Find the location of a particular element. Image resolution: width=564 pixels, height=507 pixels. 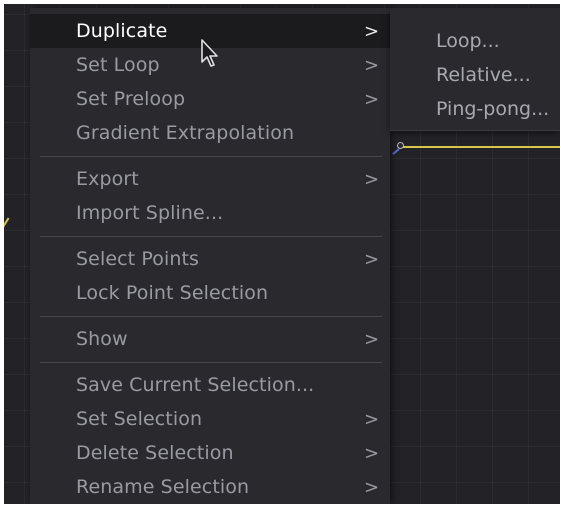

menu-item-label: Set Preloop is located at coordinates (131, 99).